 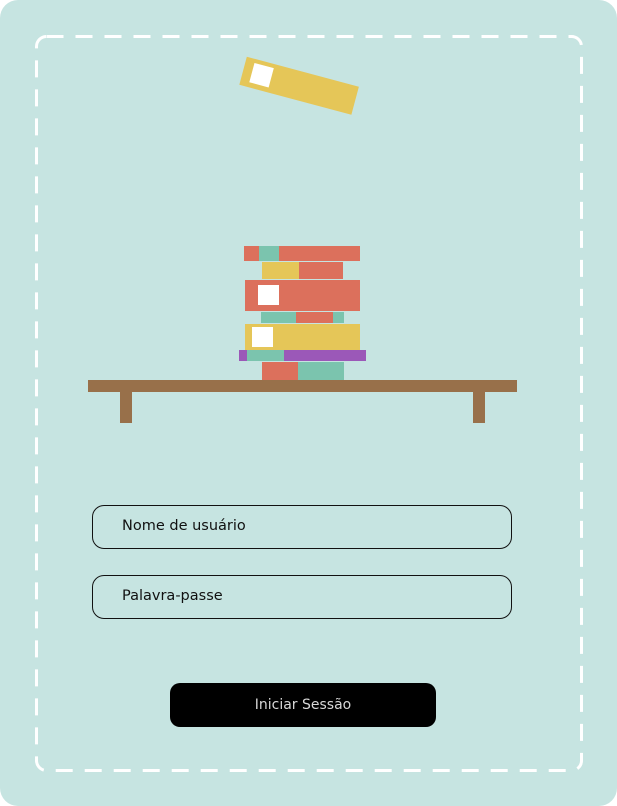 What do you see at coordinates (302, 527) in the screenshot?
I see `username-field: Nome de usuário` at bounding box center [302, 527].